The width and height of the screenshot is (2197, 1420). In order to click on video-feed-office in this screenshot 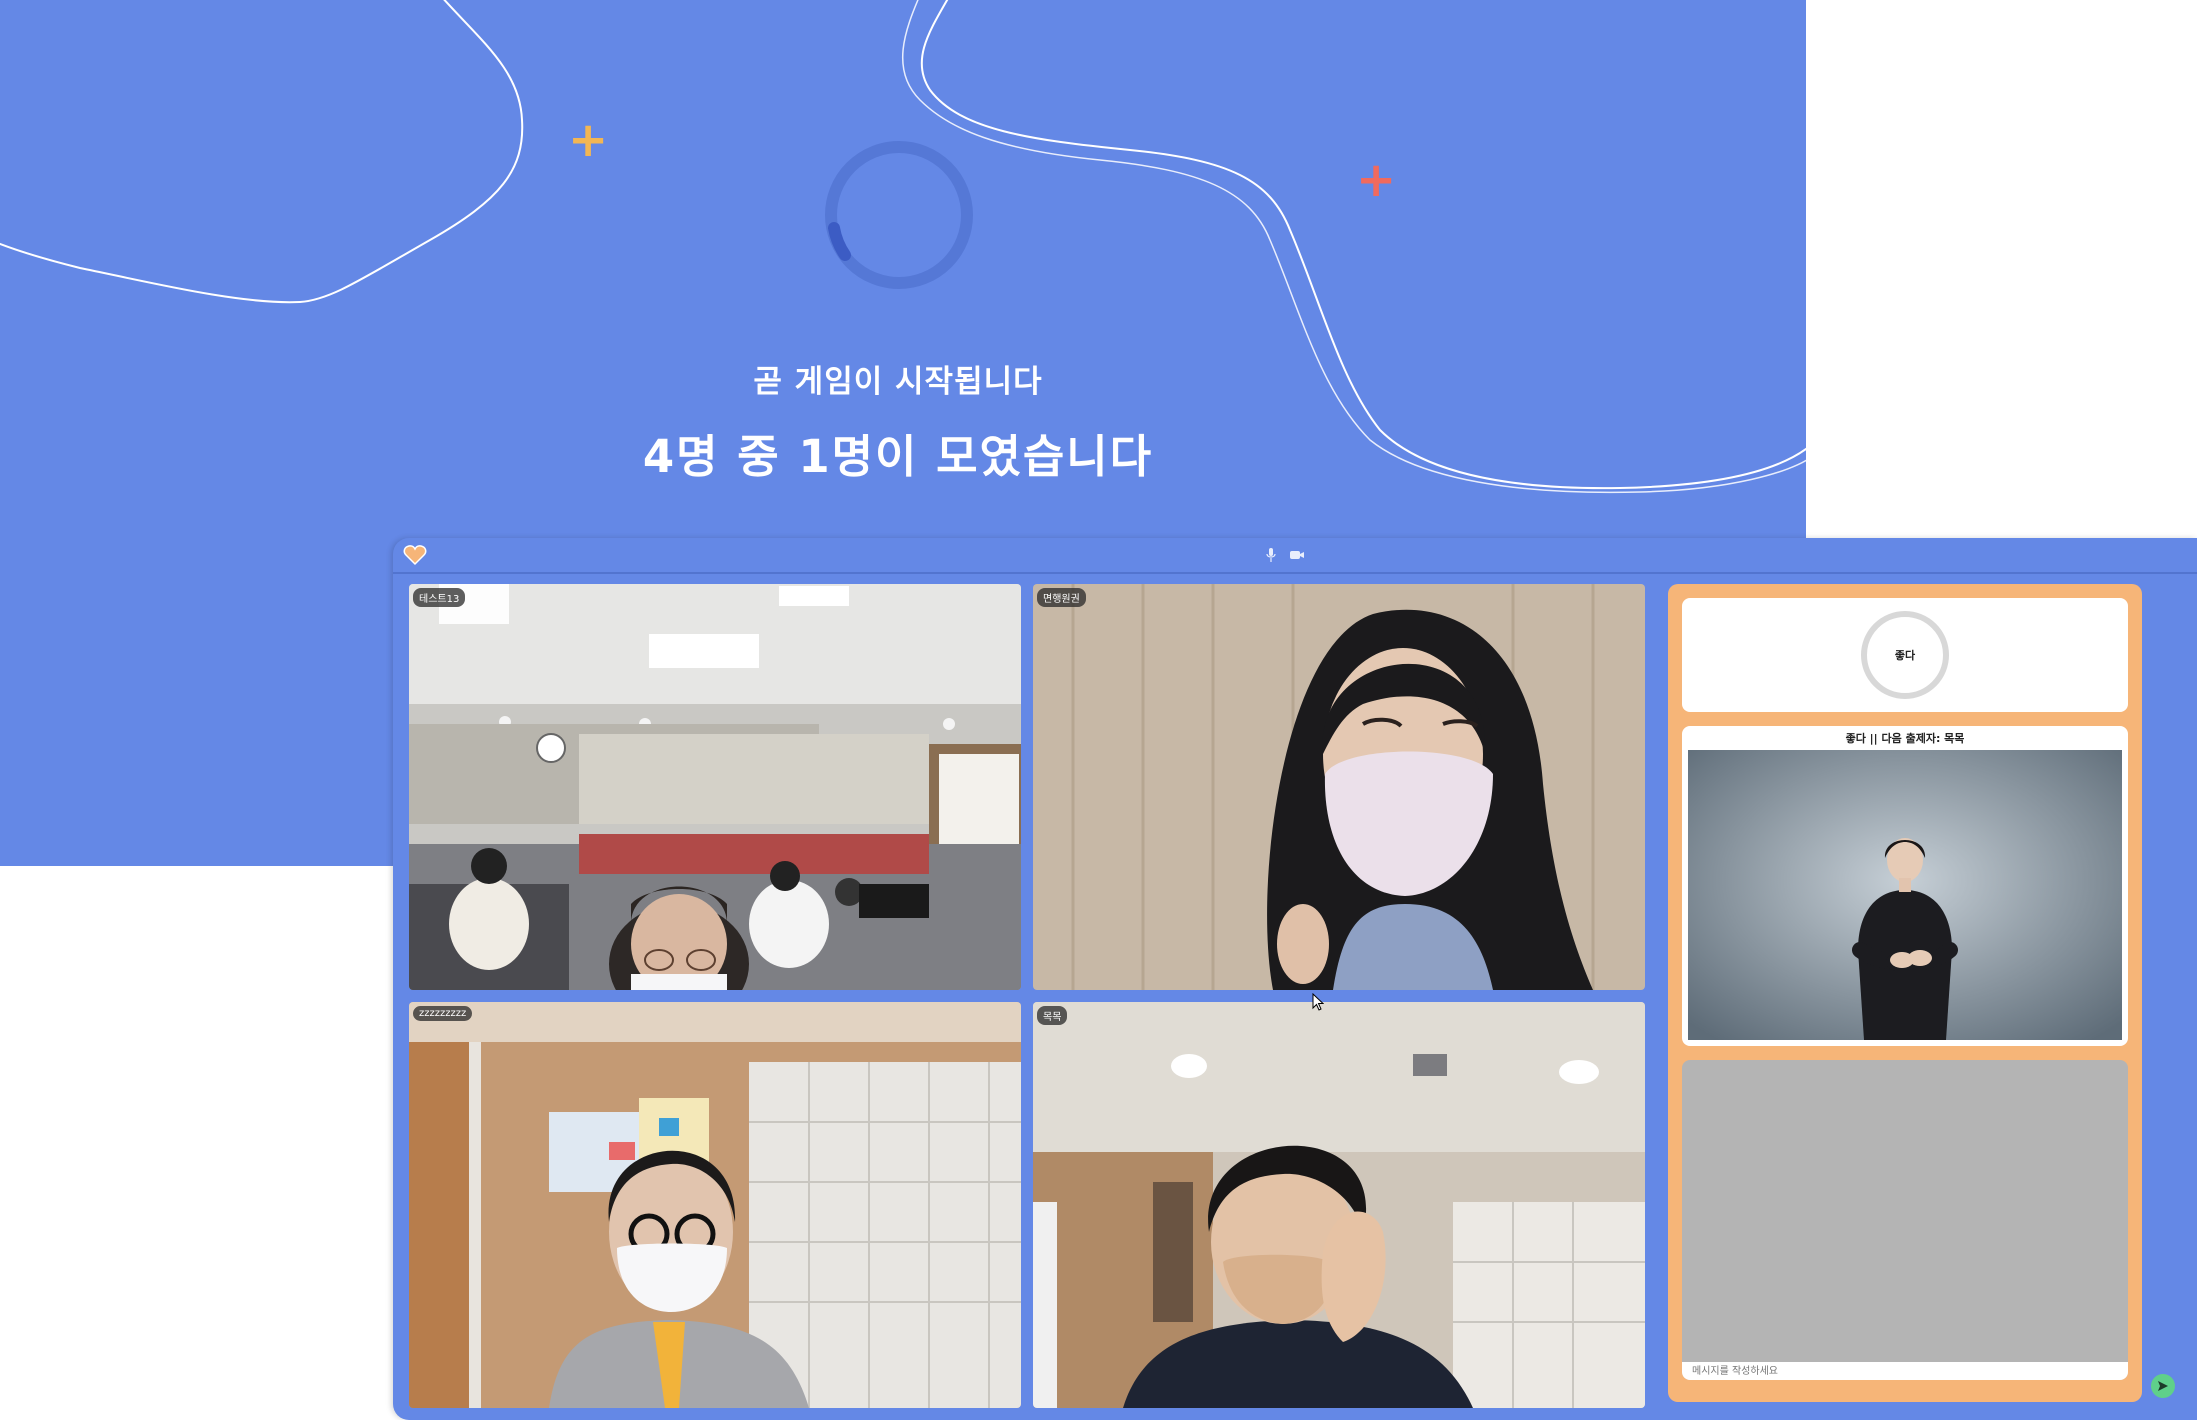, I will do `click(715, 787)`.